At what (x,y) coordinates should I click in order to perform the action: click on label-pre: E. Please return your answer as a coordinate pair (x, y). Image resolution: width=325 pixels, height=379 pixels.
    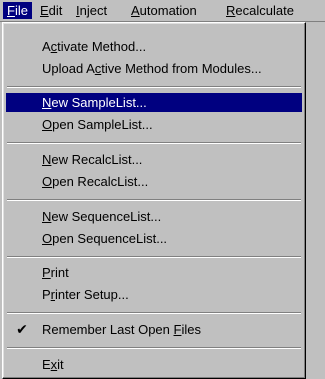
    Looking at the image, I should click on (46, 364).